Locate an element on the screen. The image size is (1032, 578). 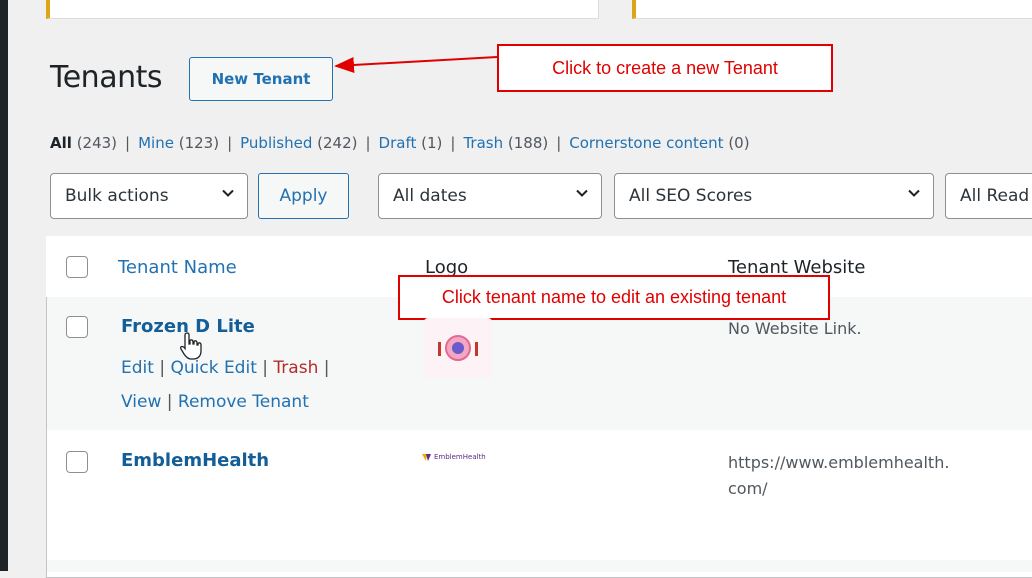
filter-cornerstone: Cornerstone content is located at coordinates (646, 143).